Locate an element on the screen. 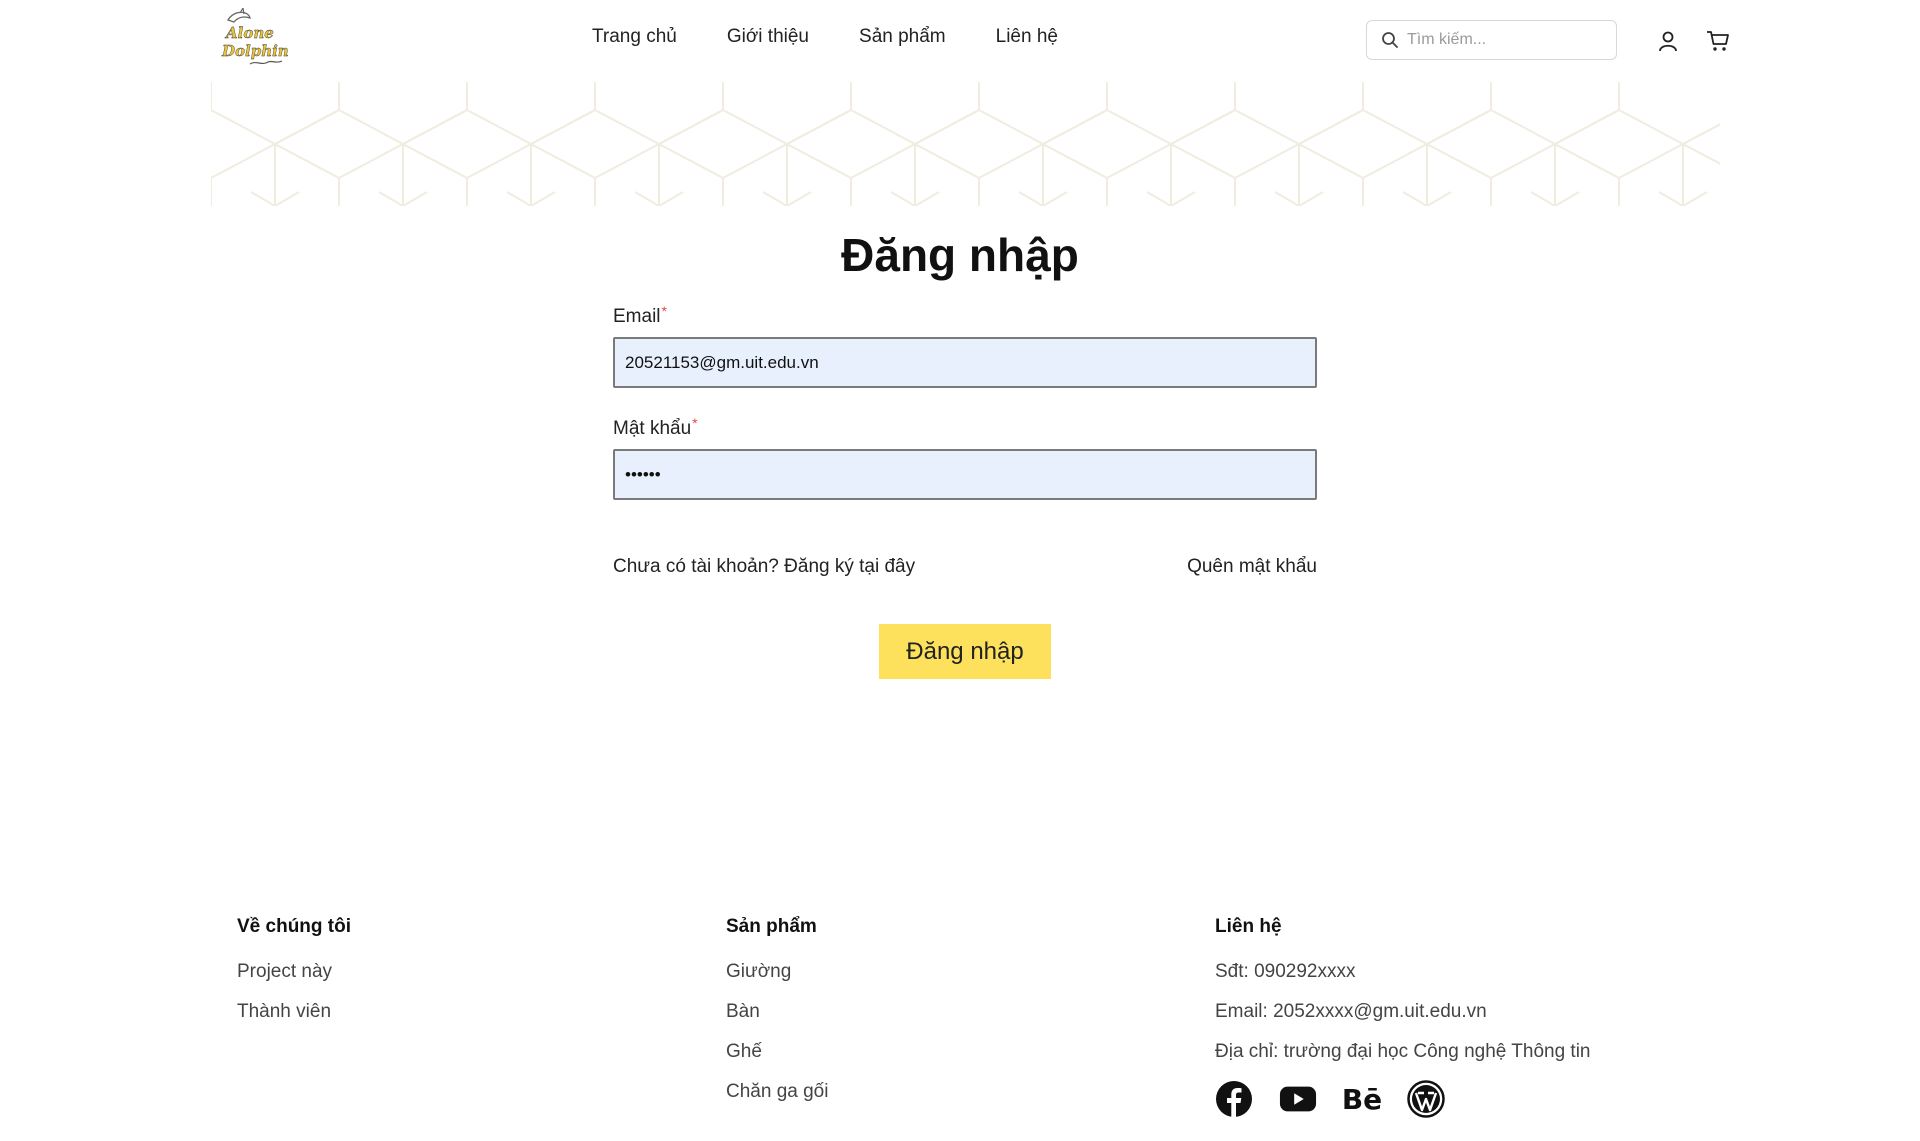  nav-item-about: Giới thiệu is located at coordinates (768, 37).